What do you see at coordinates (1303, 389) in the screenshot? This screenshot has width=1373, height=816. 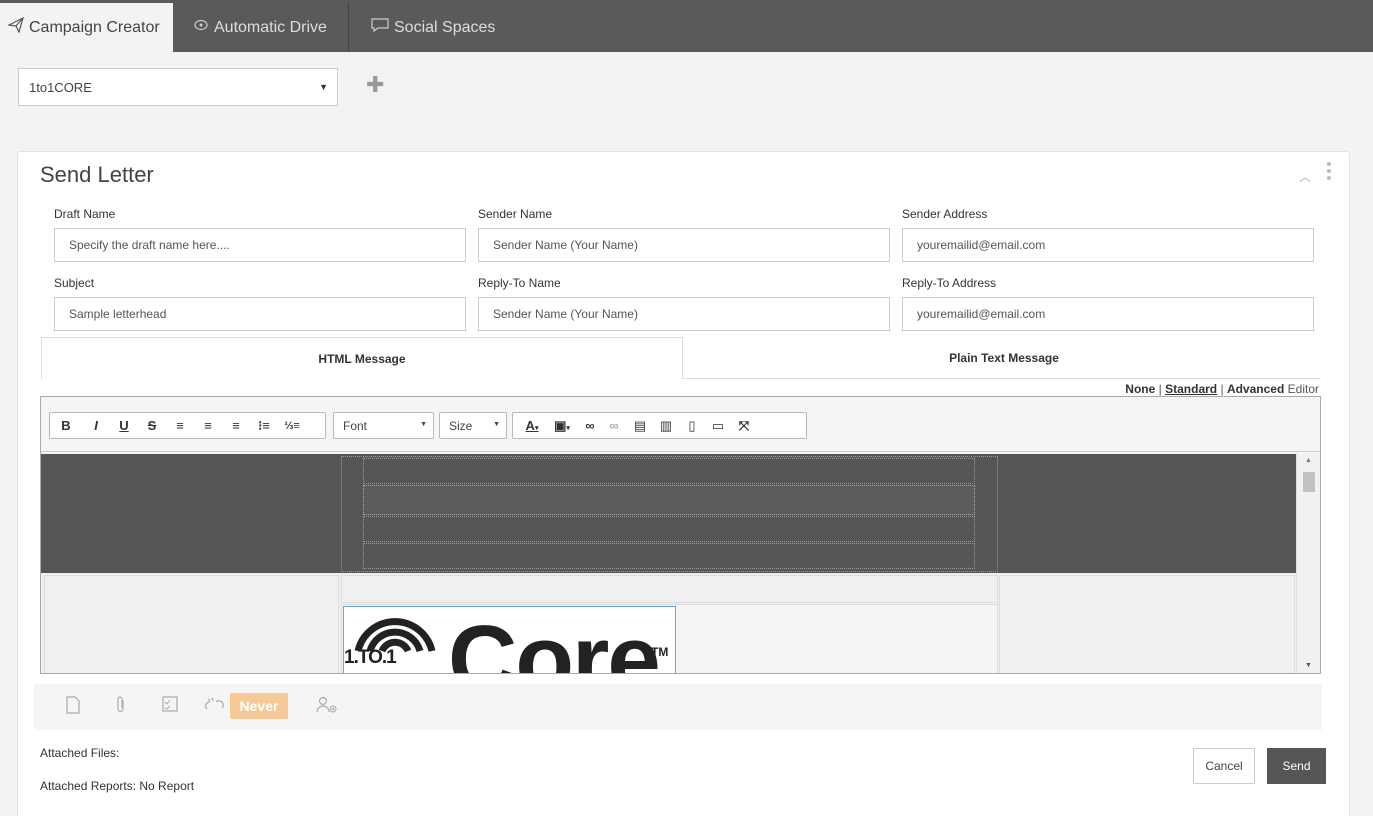 I see `editor-mode-suffix: Editor` at bounding box center [1303, 389].